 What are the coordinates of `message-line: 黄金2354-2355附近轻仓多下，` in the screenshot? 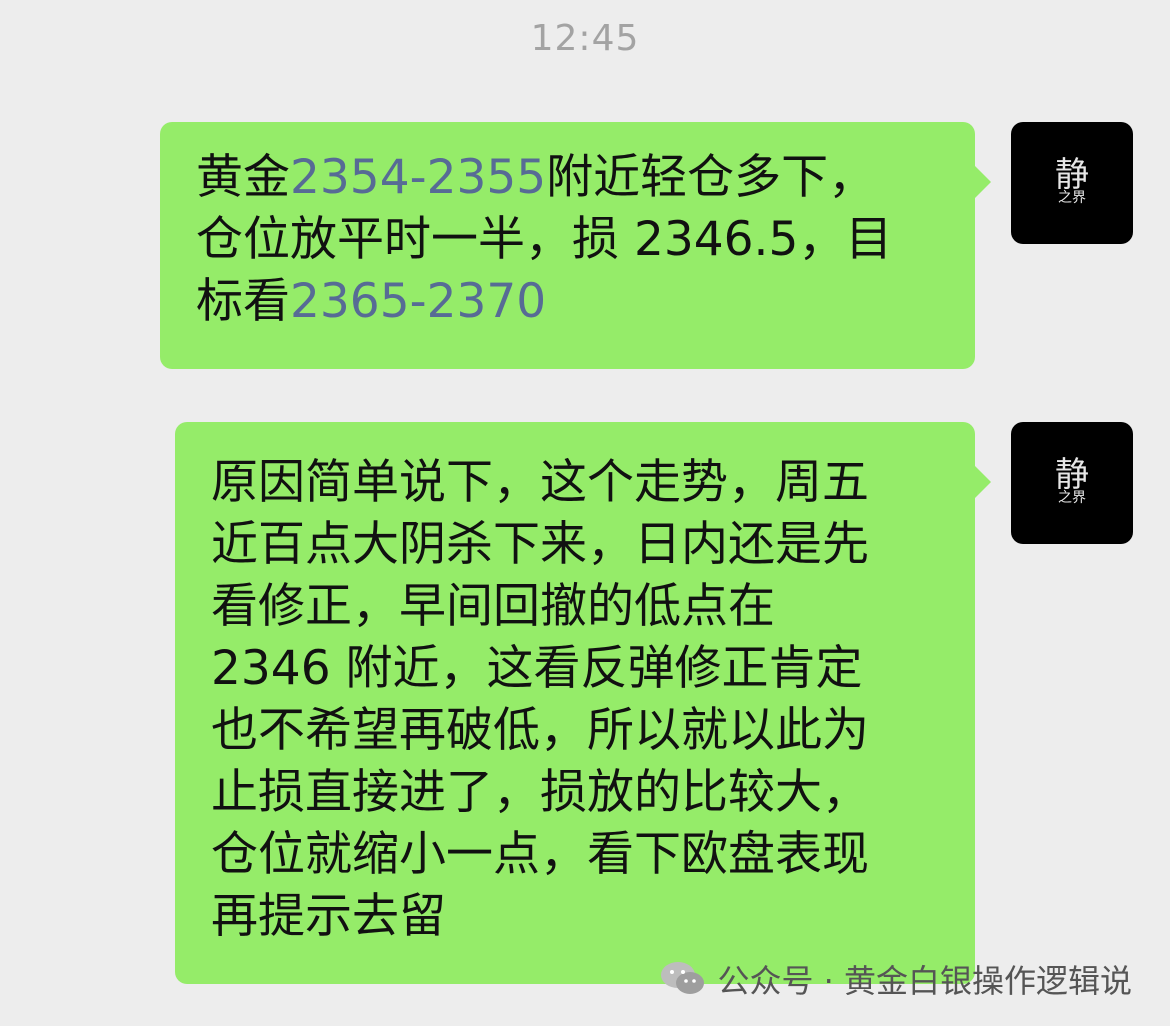 It's located at (570, 178).